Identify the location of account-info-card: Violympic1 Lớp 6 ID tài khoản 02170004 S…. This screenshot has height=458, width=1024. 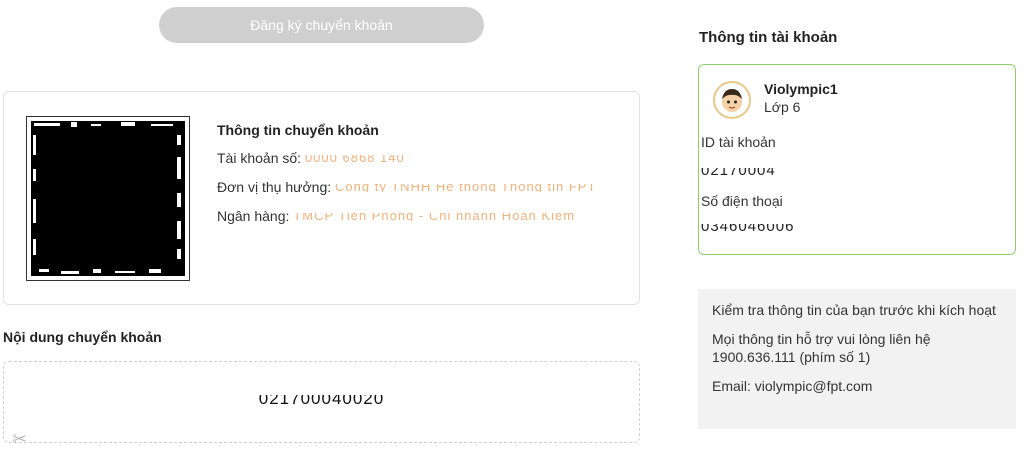
(857, 159).